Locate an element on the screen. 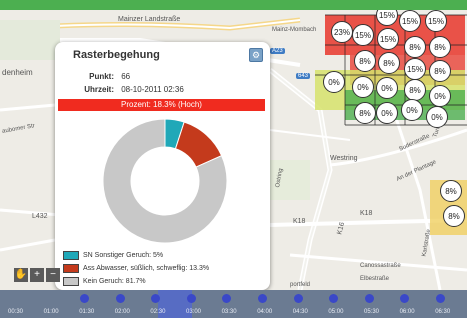 The image size is (467, 318). punkt-row: Punkt: 66 is located at coordinates (95, 76).